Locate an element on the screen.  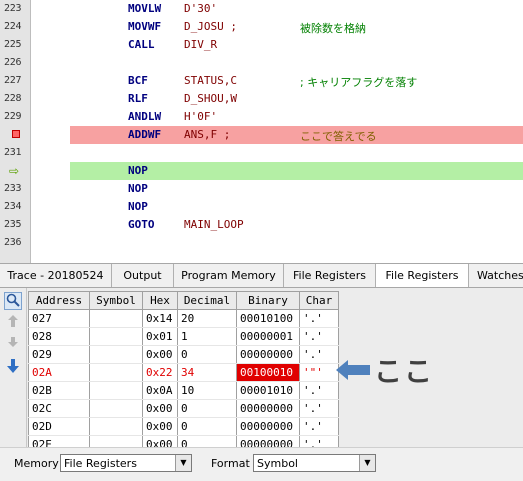
line-number: 224 is located at coordinates (13, 26).